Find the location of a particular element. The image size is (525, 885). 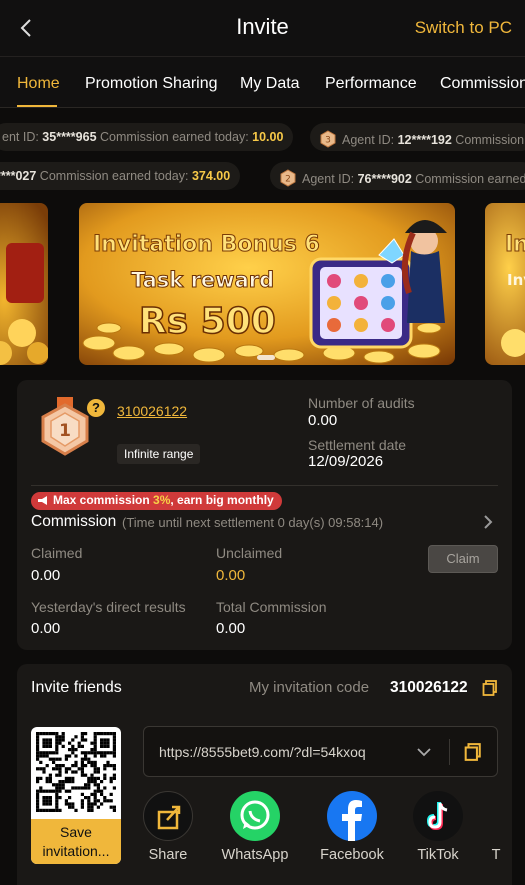

carousel-slide-active: Invitation Bonus 6 Task reward Rs 500 is located at coordinates (267, 284).